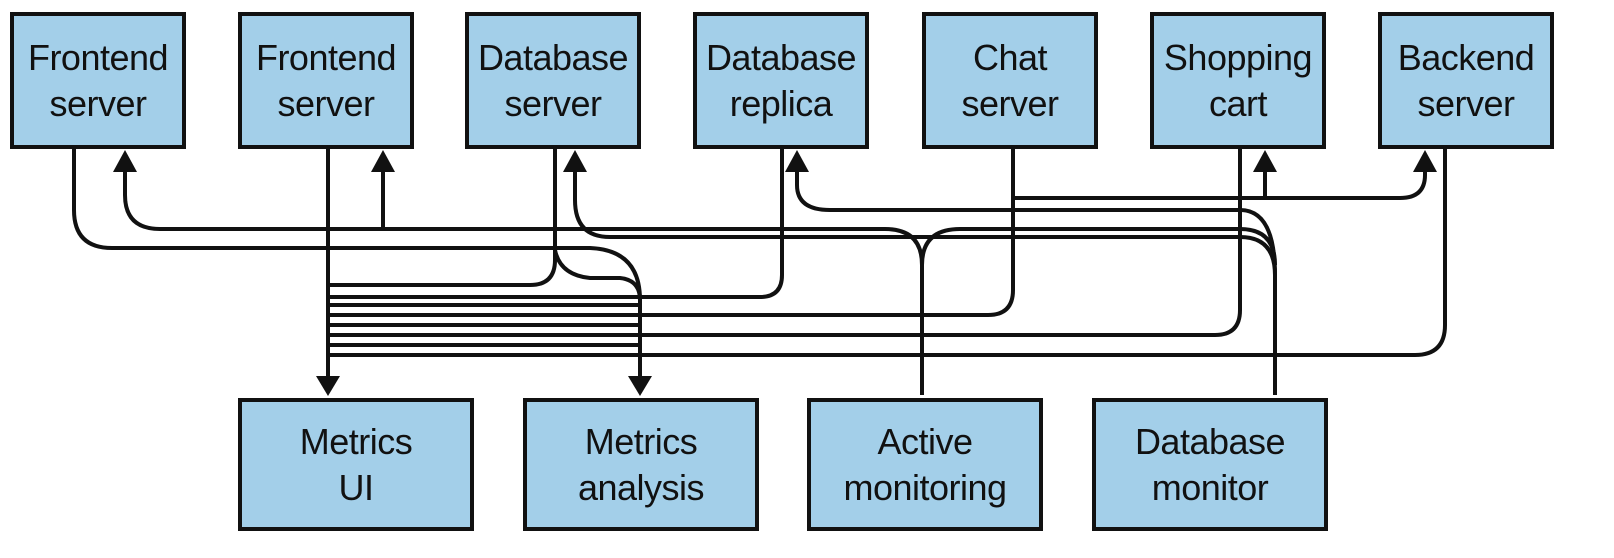 The height and width of the screenshot is (558, 1614). I want to click on arrowhead-backend, so click(1425, 161).